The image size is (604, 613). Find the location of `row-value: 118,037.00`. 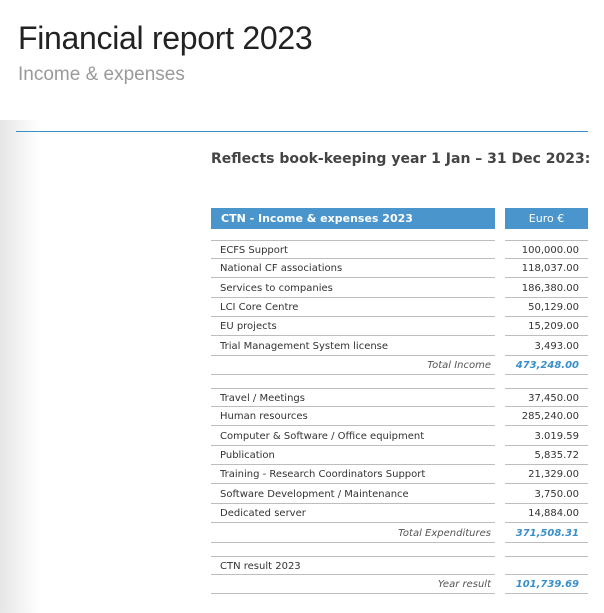

row-value: 118,037.00 is located at coordinates (546, 268).